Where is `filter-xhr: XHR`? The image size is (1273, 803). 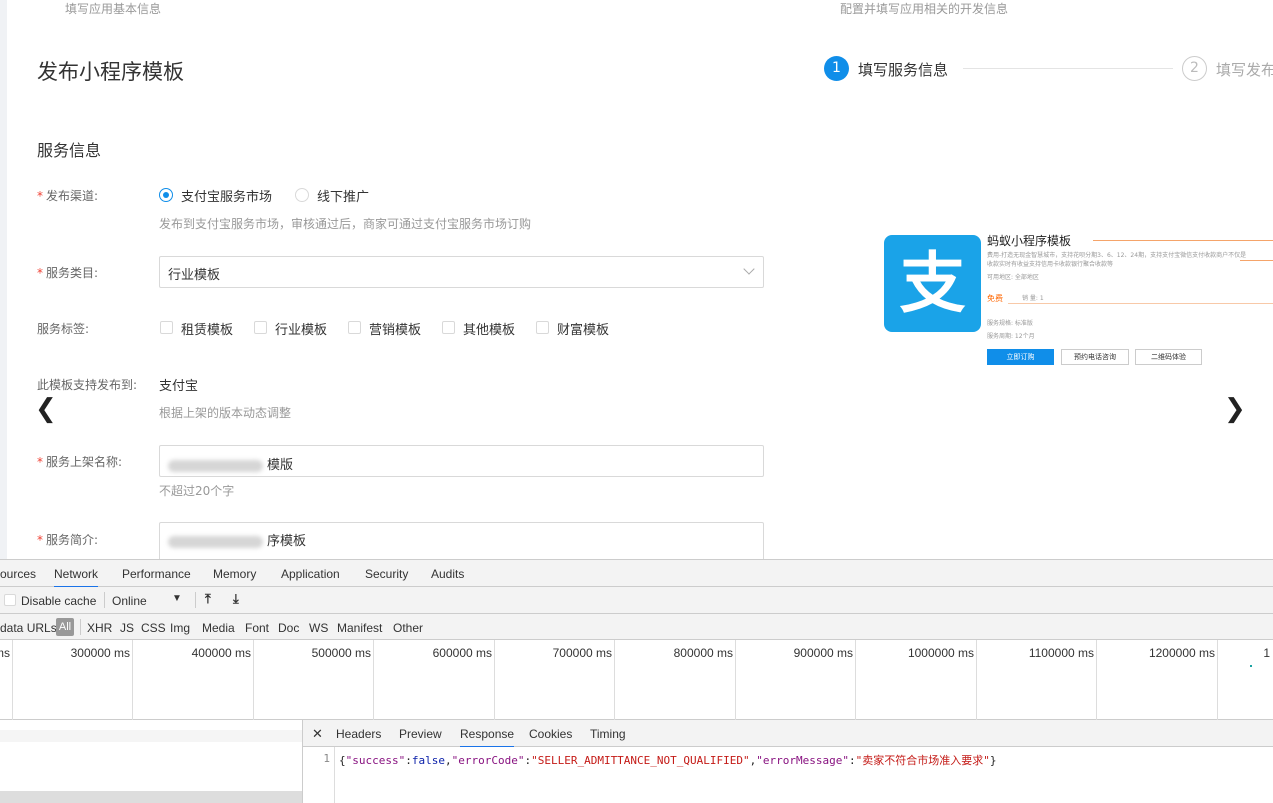
filter-xhr: XHR is located at coordinates (99, 628).